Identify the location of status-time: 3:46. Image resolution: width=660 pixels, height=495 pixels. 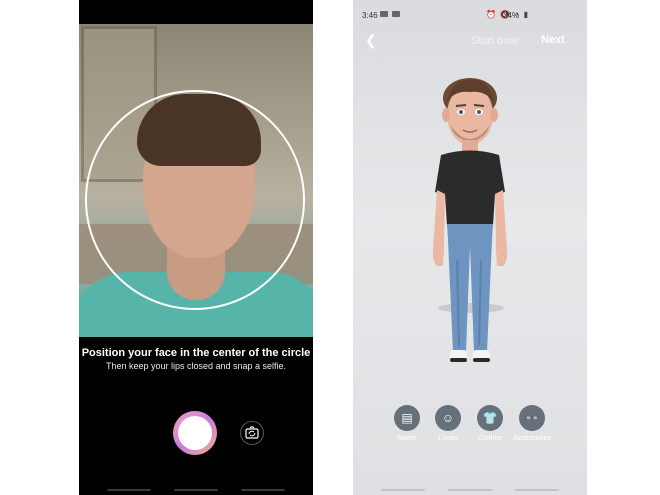
(370, 15).